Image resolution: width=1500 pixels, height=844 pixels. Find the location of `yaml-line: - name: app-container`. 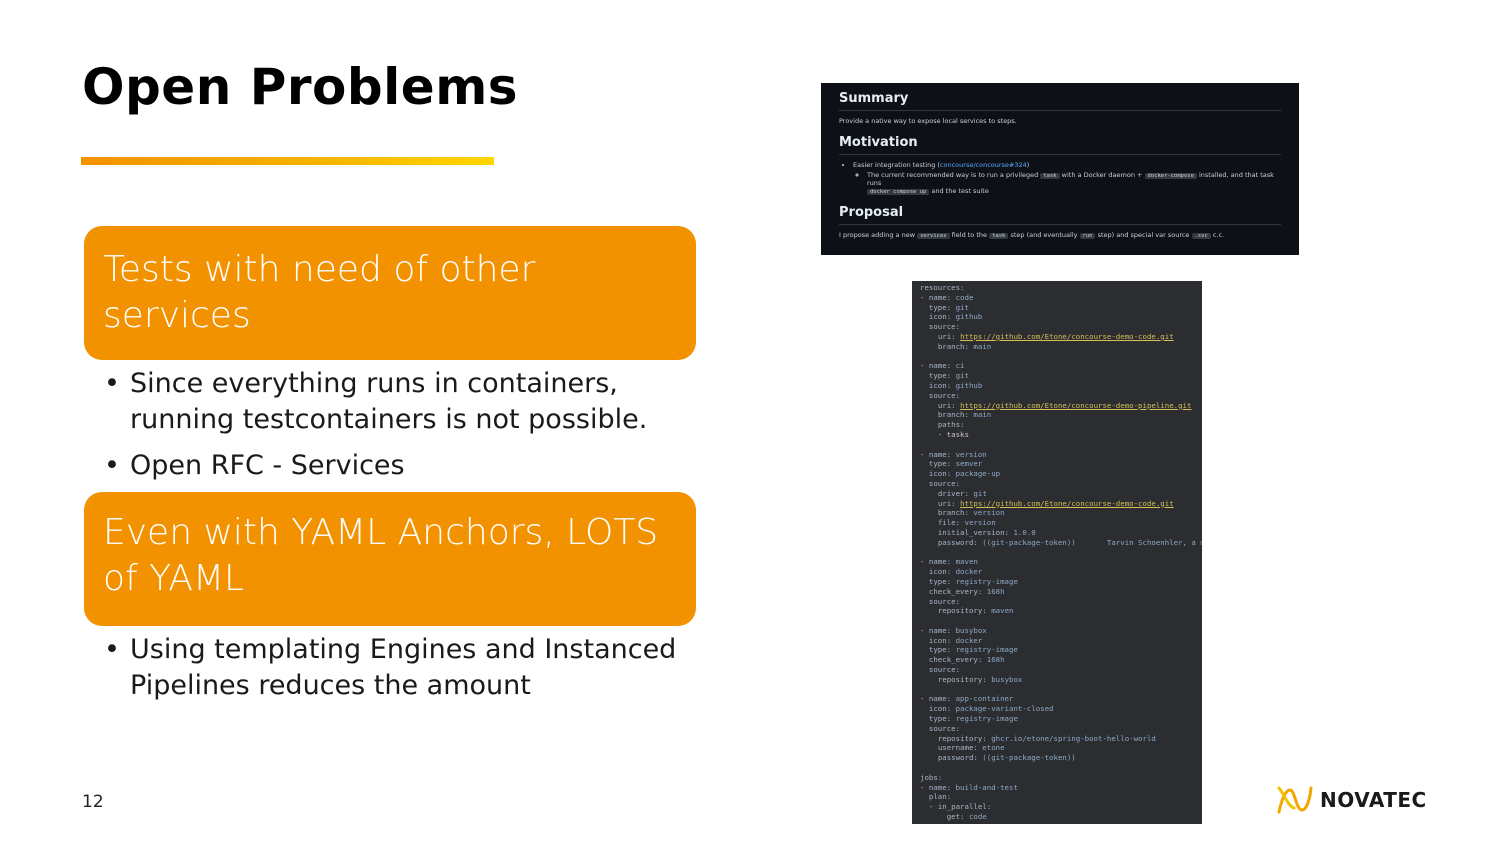

yaml-line: - name: app-container is located at coordinates (967, 699).